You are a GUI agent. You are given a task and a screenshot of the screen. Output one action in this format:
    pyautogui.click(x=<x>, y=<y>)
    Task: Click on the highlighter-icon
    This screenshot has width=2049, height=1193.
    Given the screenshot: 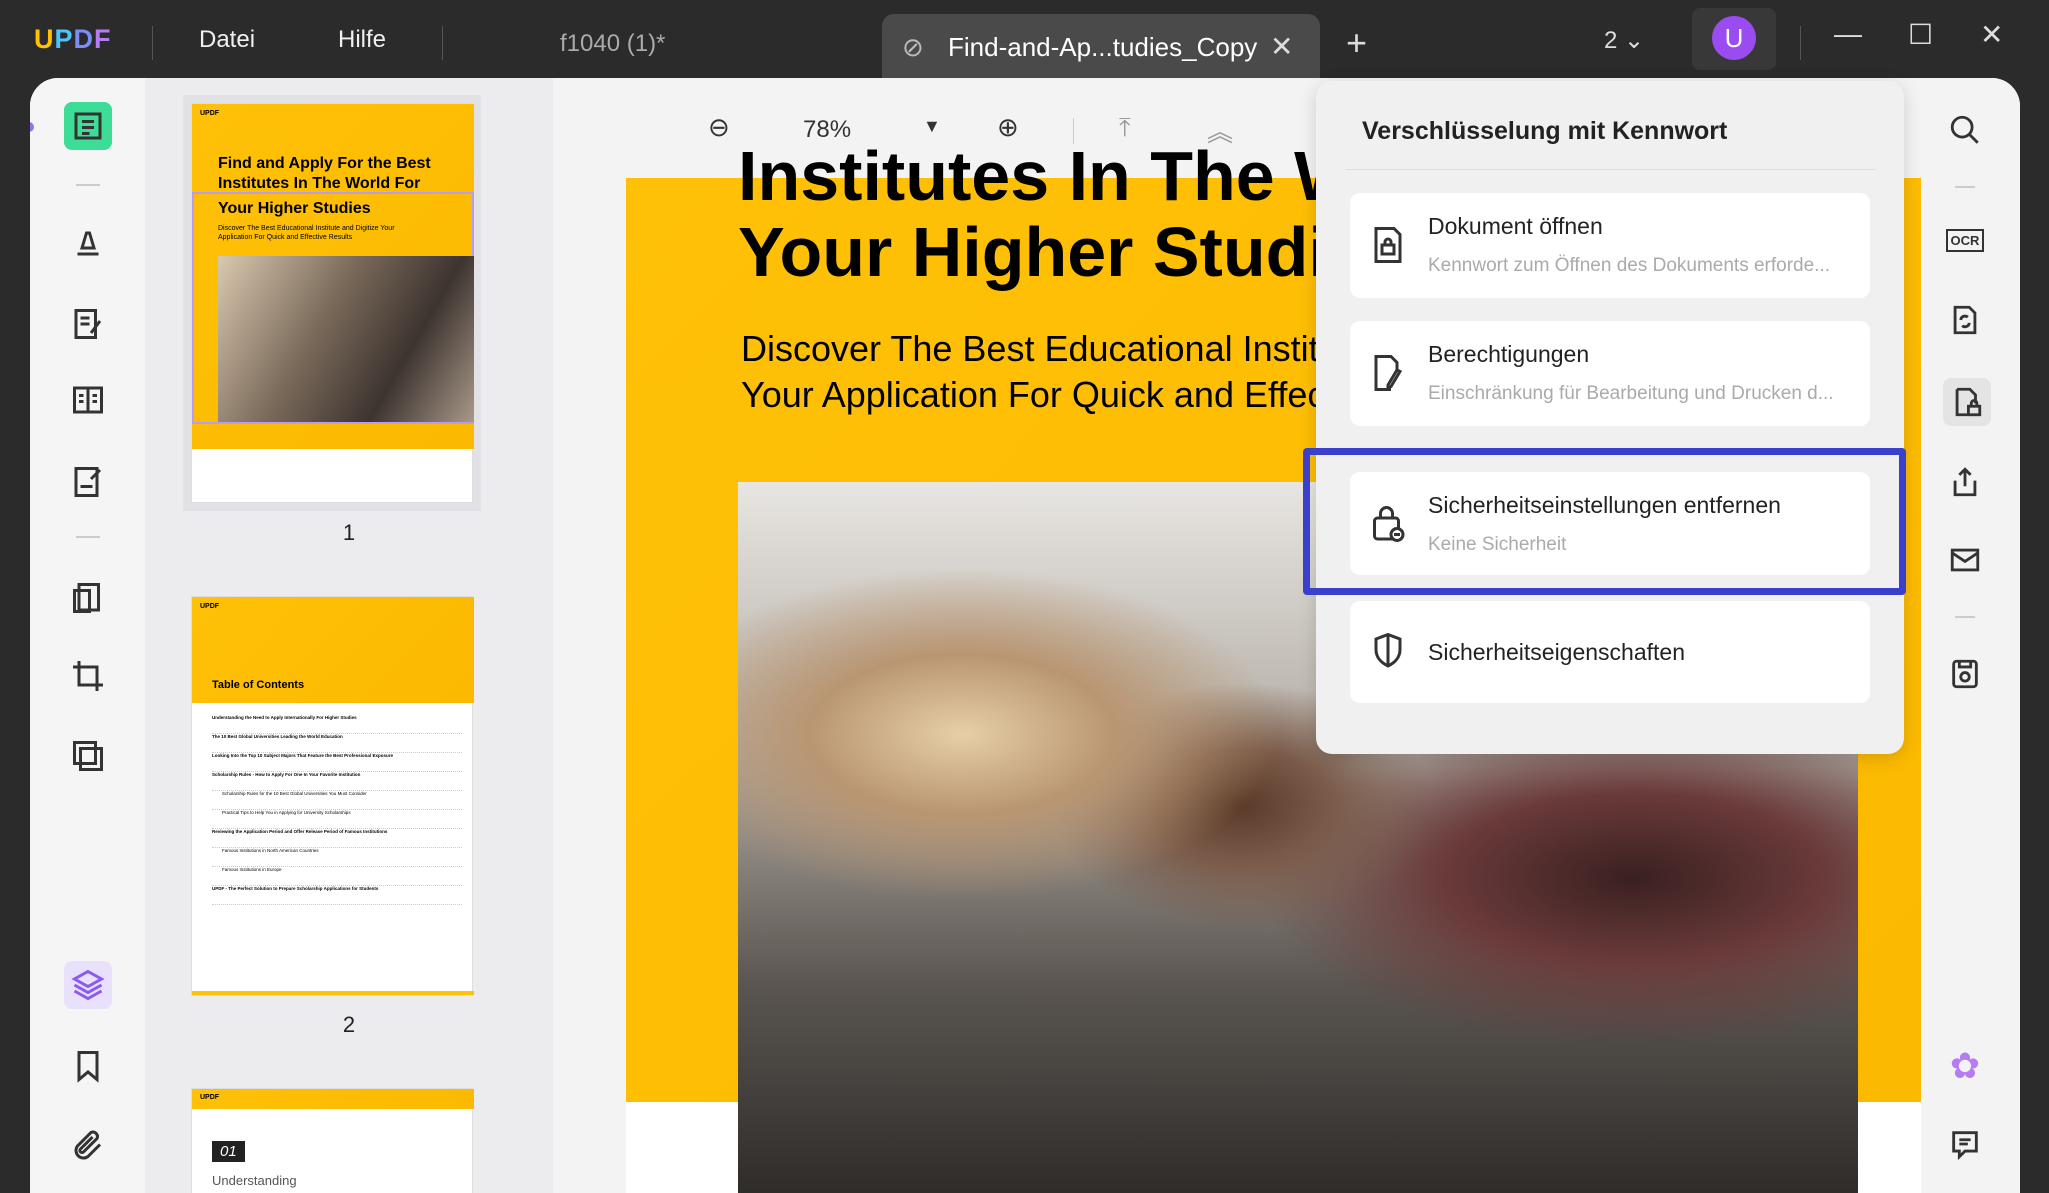 What is the action you would take?
    pyautogui.click(x=88, y=242)
    